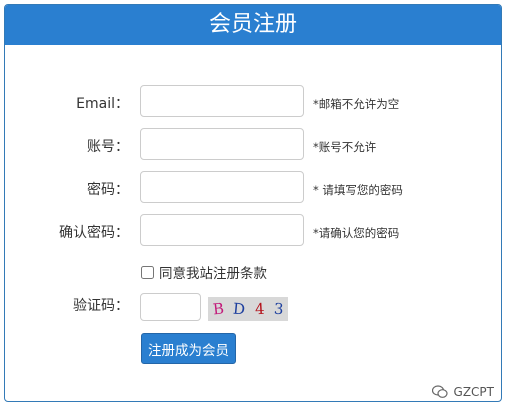  What do you see at coordinates (218, 309) in the screenshot?
I see `captcha-char: B` at bounding box center [218, 309].